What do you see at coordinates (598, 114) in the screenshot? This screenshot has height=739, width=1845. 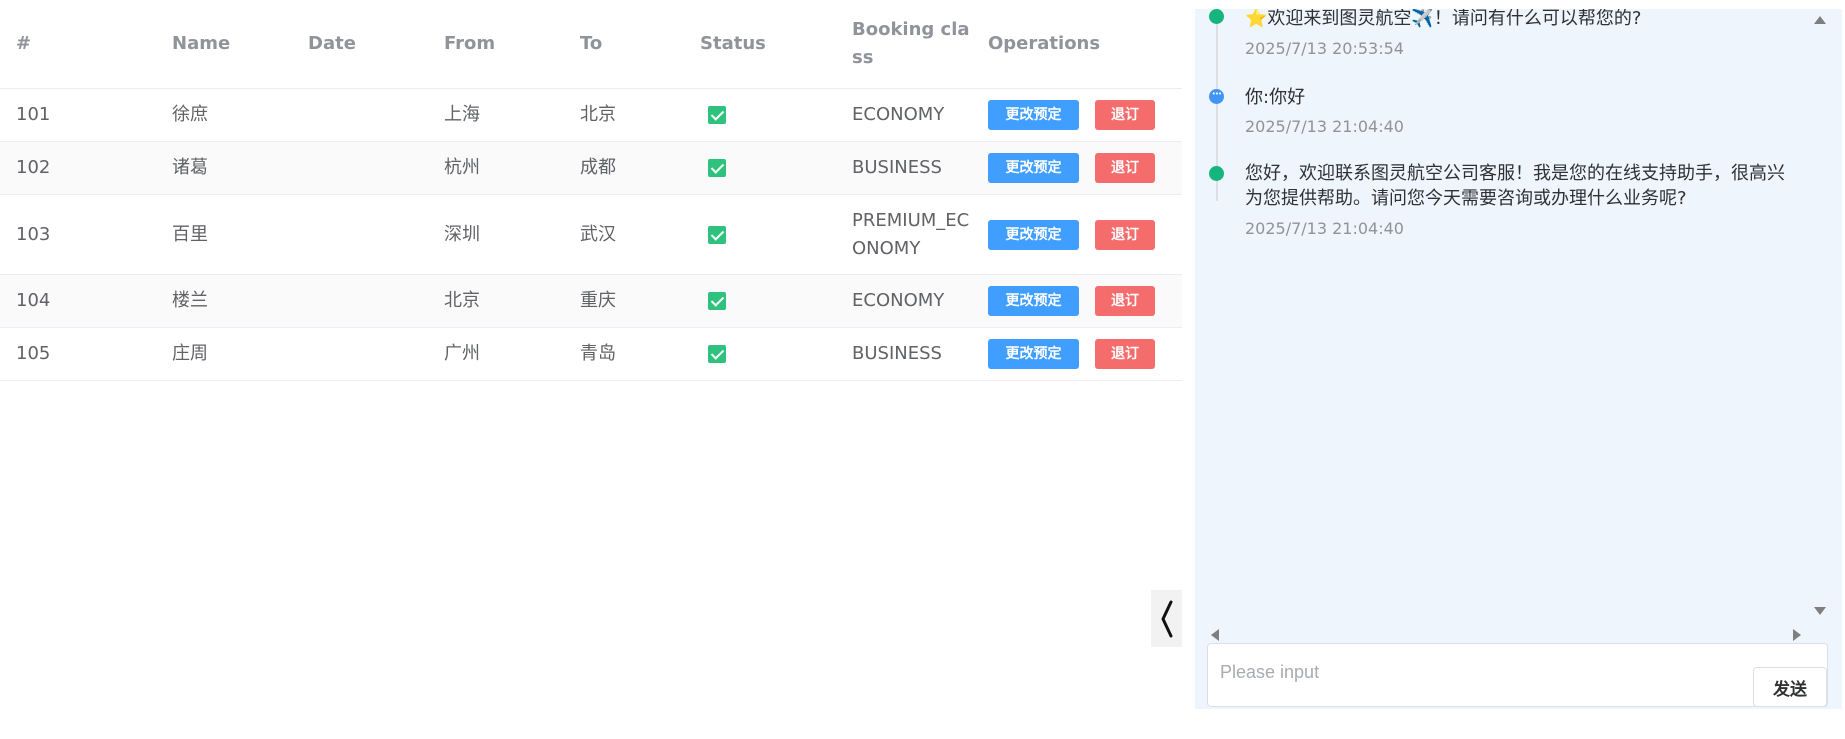 I see `cell-to: 北京` at bounding box center [598, 114].